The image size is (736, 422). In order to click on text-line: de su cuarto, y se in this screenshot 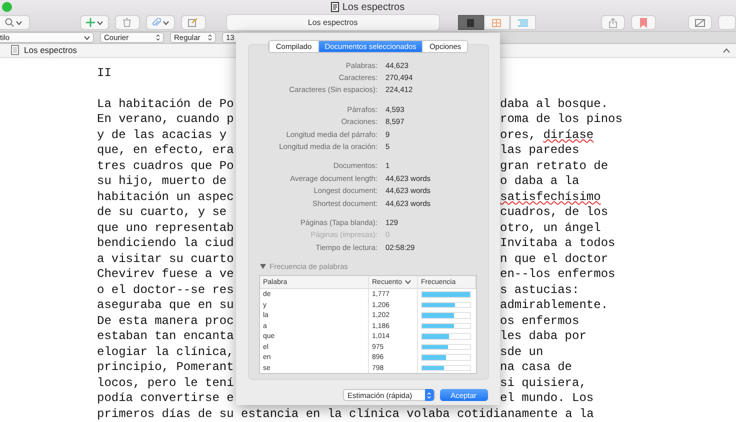, I will do `click(162, 212)`.